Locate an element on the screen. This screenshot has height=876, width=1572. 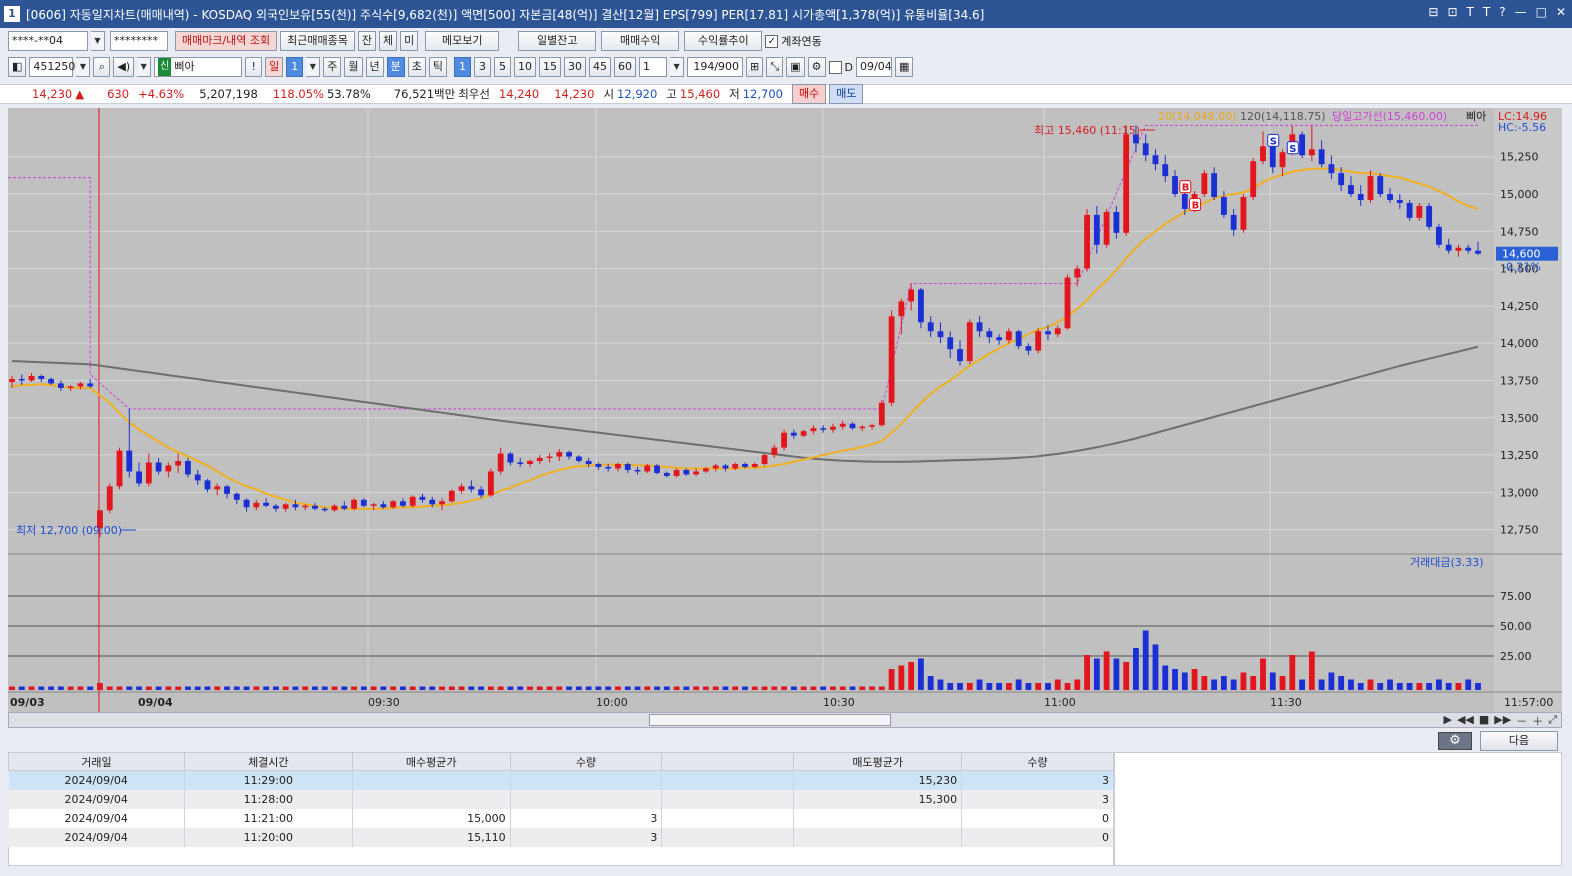
zoom-out-icon: － is located at coordinates (1521, 721).